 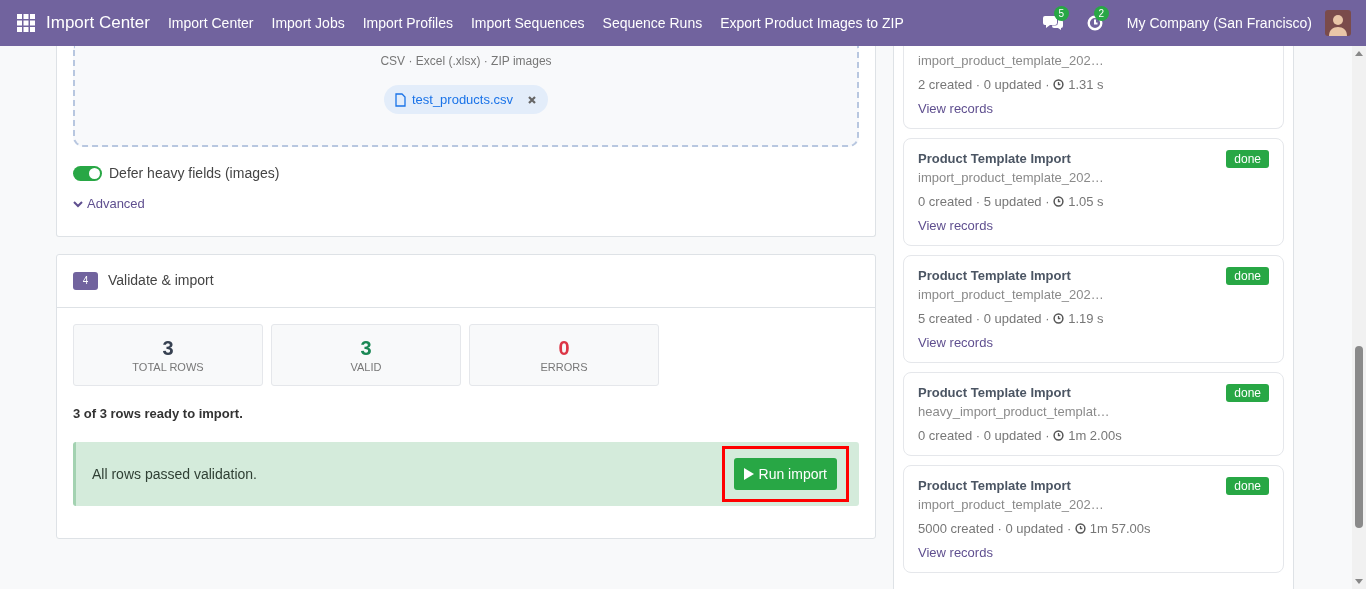 I want to click on dropzone: CSV · Excel (.xlsx) · ZIP images test_products.csv, so click(x=466, y=96).